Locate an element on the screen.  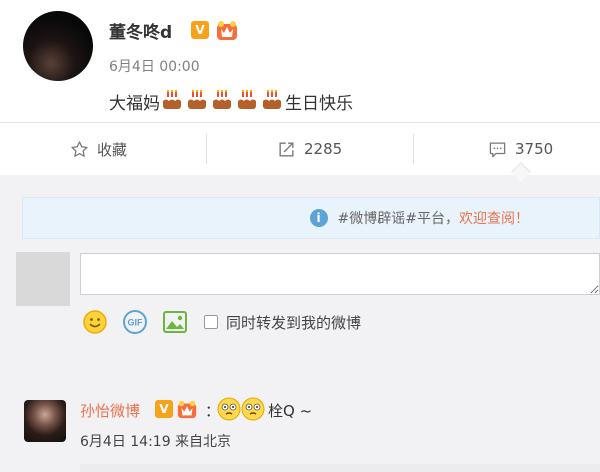
notice-text: #微博辟谣#平台， is located at coordinates (398, 218).